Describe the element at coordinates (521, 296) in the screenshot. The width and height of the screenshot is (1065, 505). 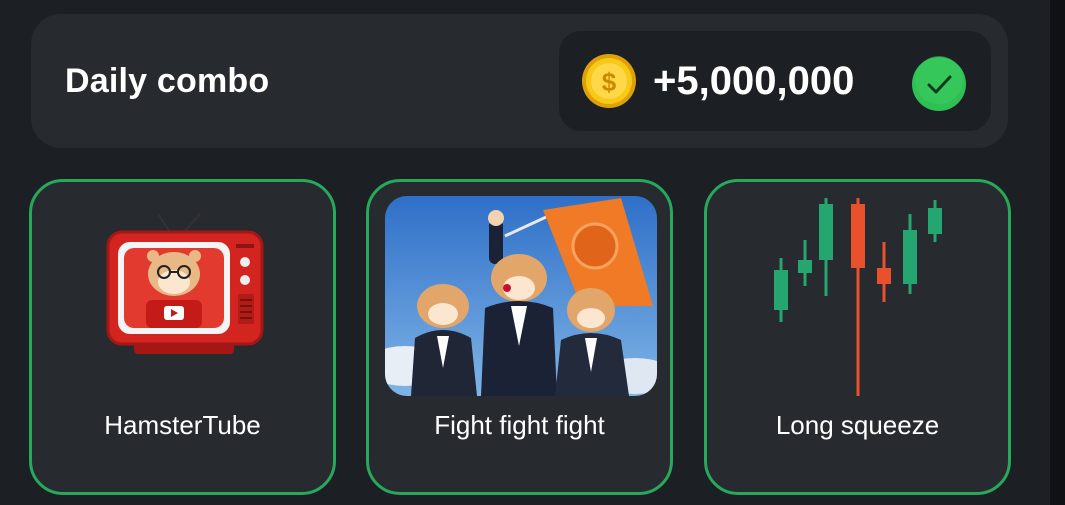
I see `hamsters-flag-image` at that location.